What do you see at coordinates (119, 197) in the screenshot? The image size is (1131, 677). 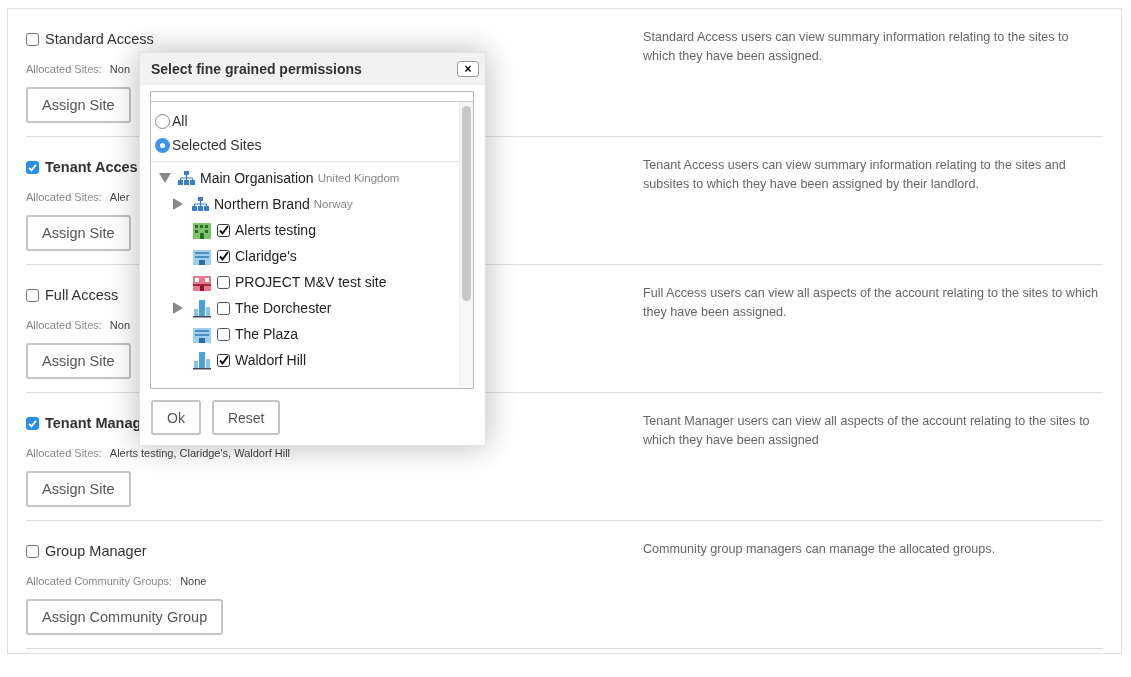 I see `allocated-value: Aler` at bounding box center [119, 197].